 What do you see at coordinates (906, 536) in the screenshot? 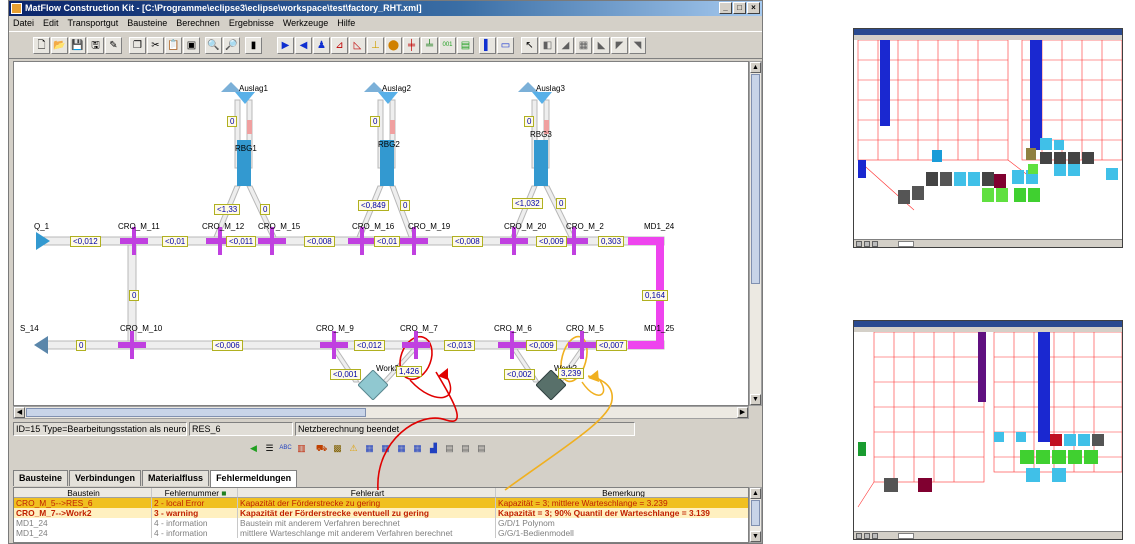
I see `3d-bottom-field` at bounding box center [906, 536].